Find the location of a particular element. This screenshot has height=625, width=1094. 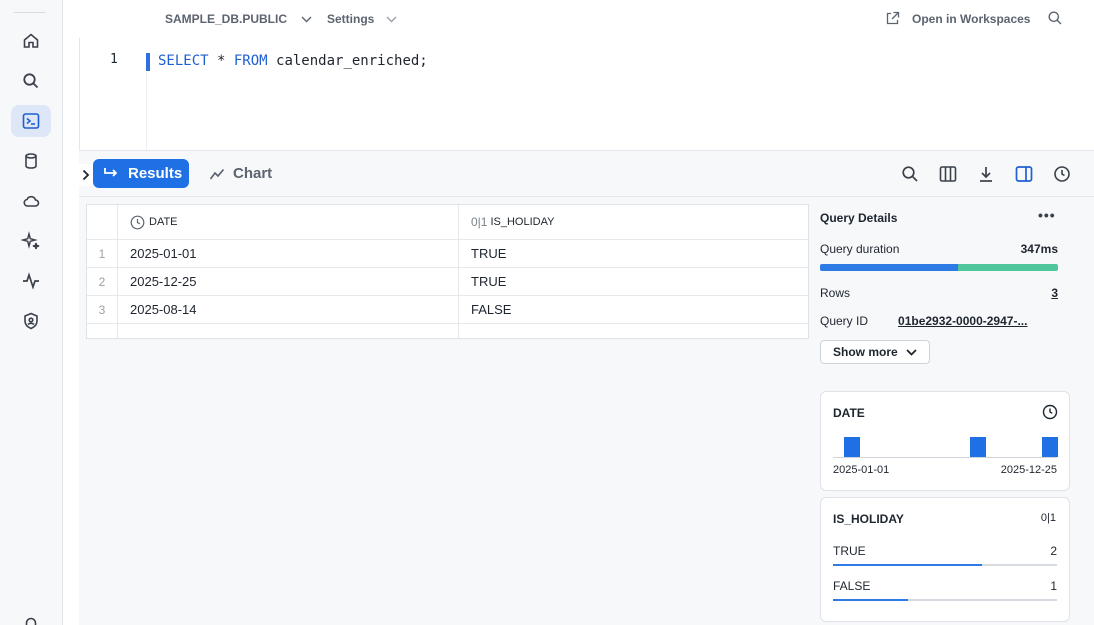

tab-chart: Chart is located at coordinates (240, 173).